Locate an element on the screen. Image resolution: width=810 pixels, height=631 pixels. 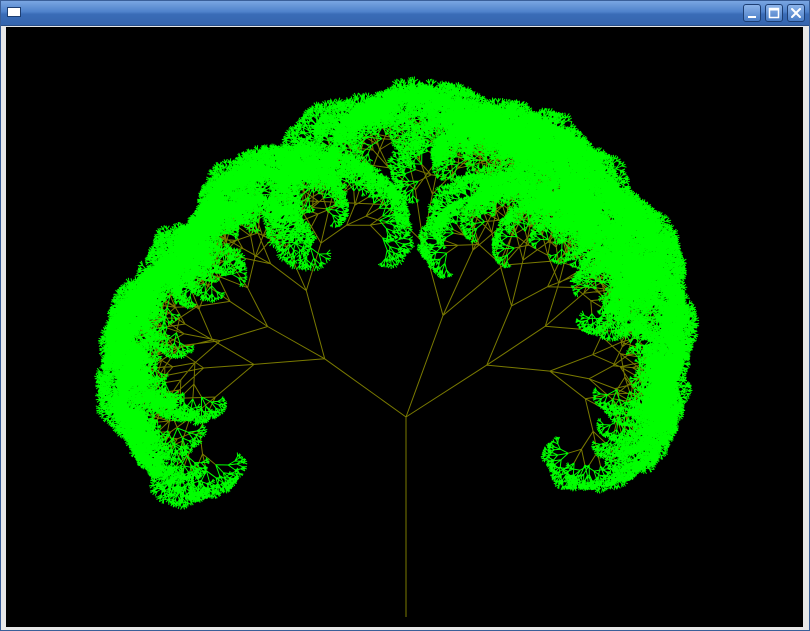
window-icon is located at coordinates (14, 12).